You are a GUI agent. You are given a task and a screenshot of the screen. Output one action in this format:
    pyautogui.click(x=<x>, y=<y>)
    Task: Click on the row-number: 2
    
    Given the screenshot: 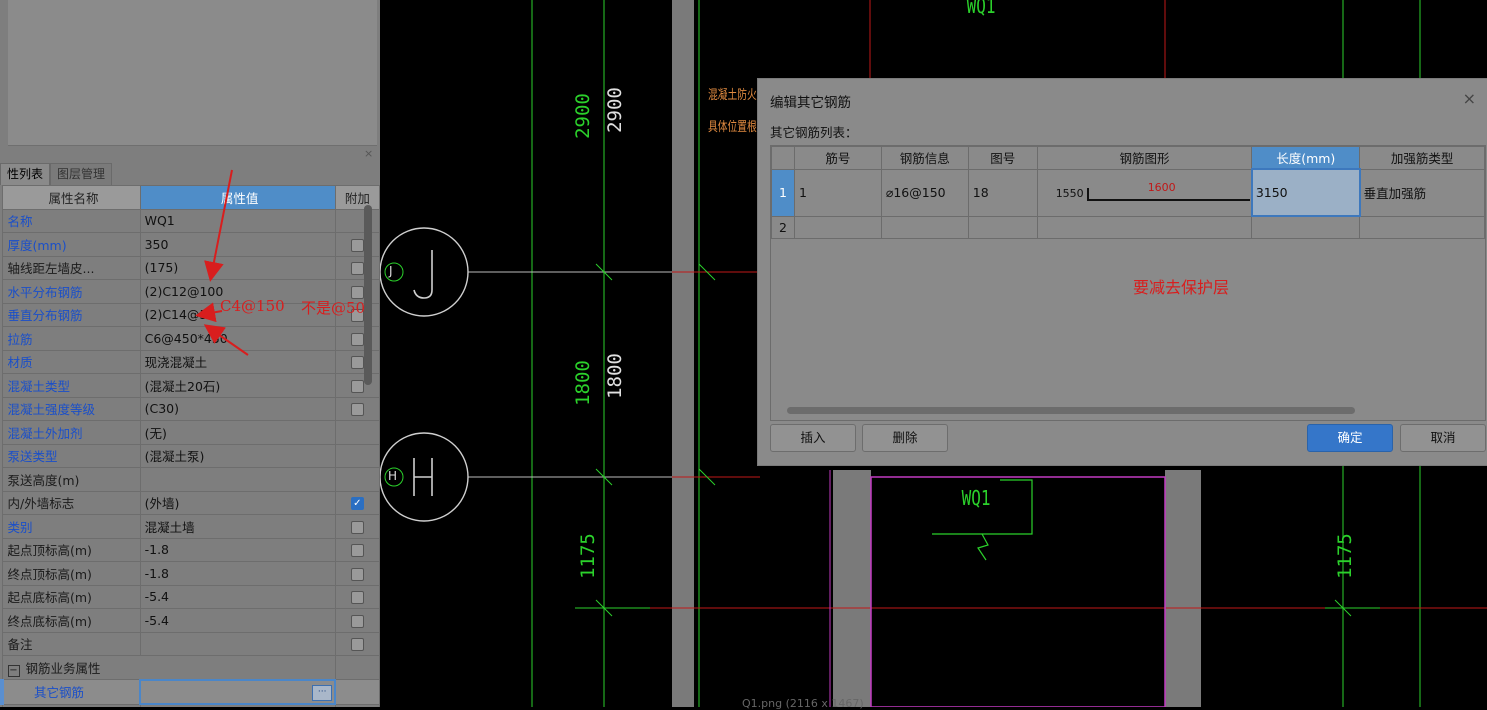 What is the action you would take?
    pyautogui.click(x=783, y=227)
    